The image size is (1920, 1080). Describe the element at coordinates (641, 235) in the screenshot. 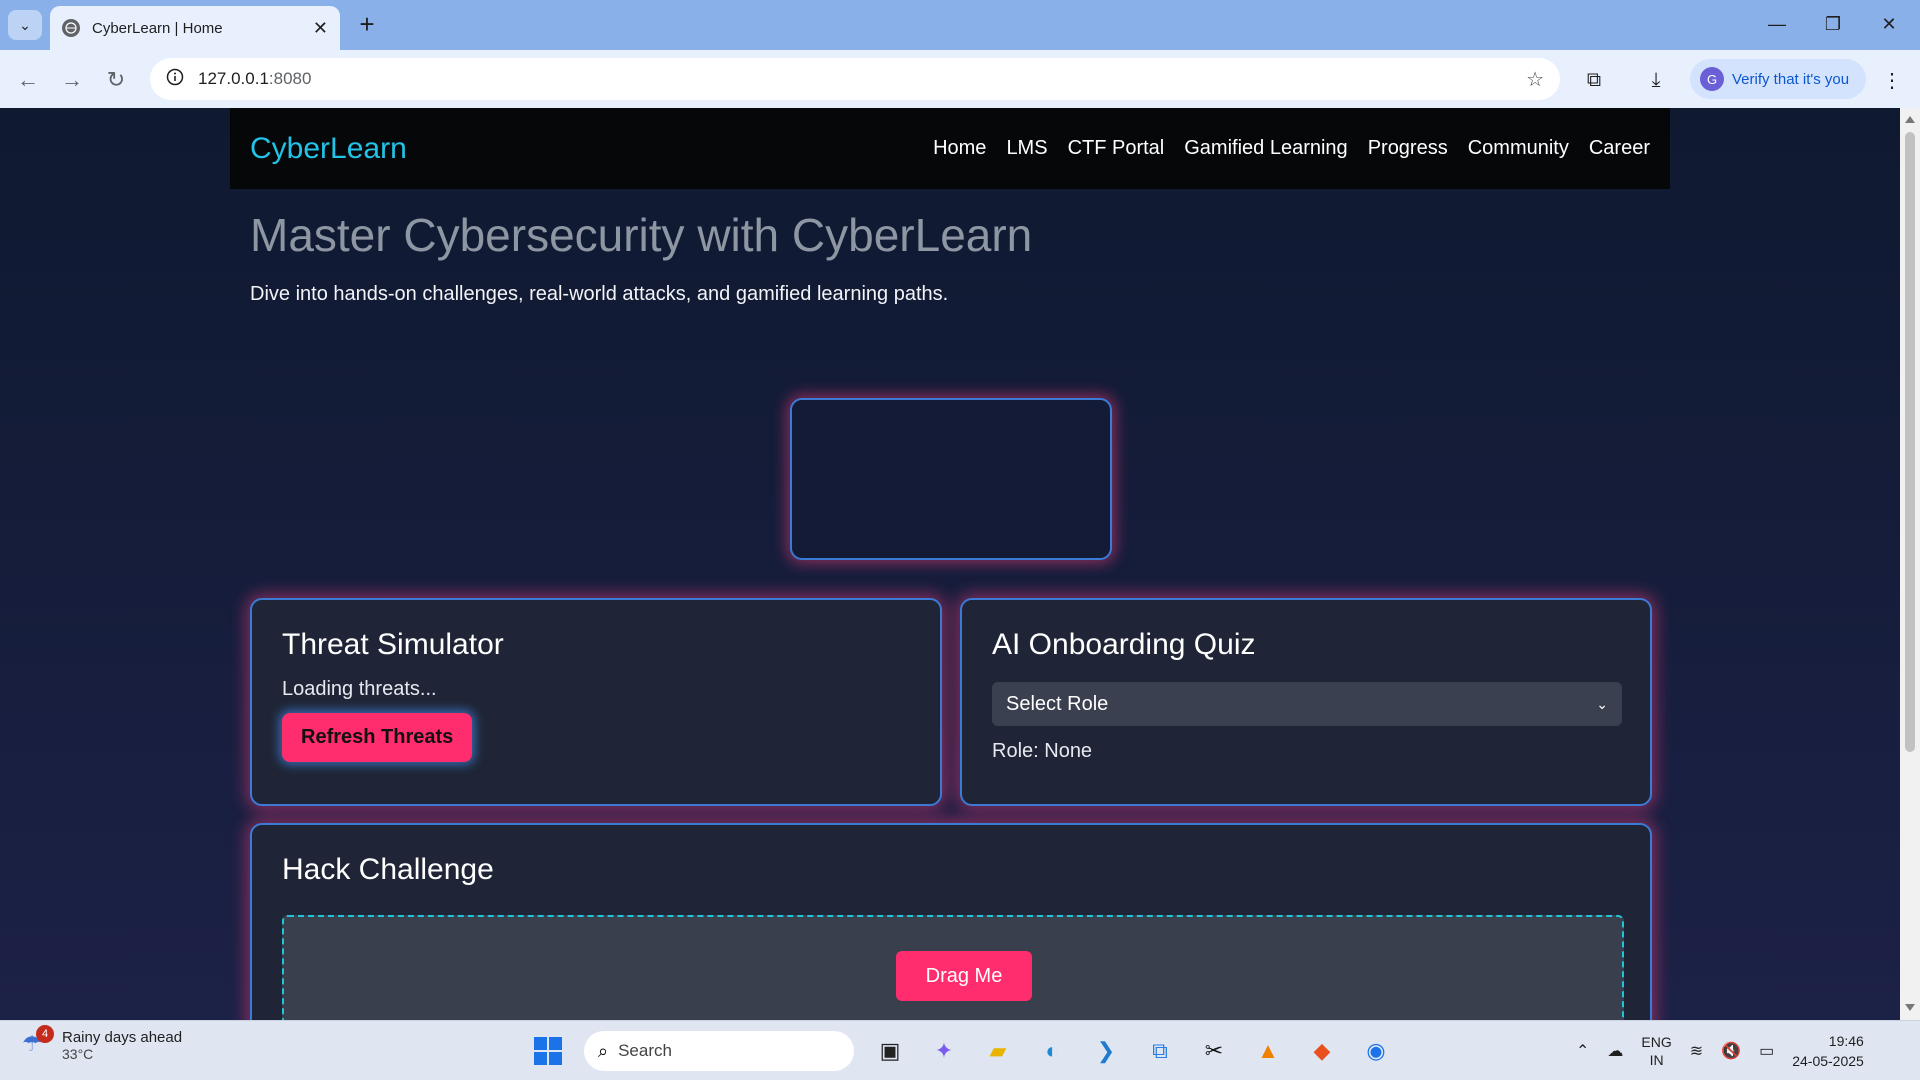

I see `hero-title: Master Cybersecurity with CyberLearn` at that location.